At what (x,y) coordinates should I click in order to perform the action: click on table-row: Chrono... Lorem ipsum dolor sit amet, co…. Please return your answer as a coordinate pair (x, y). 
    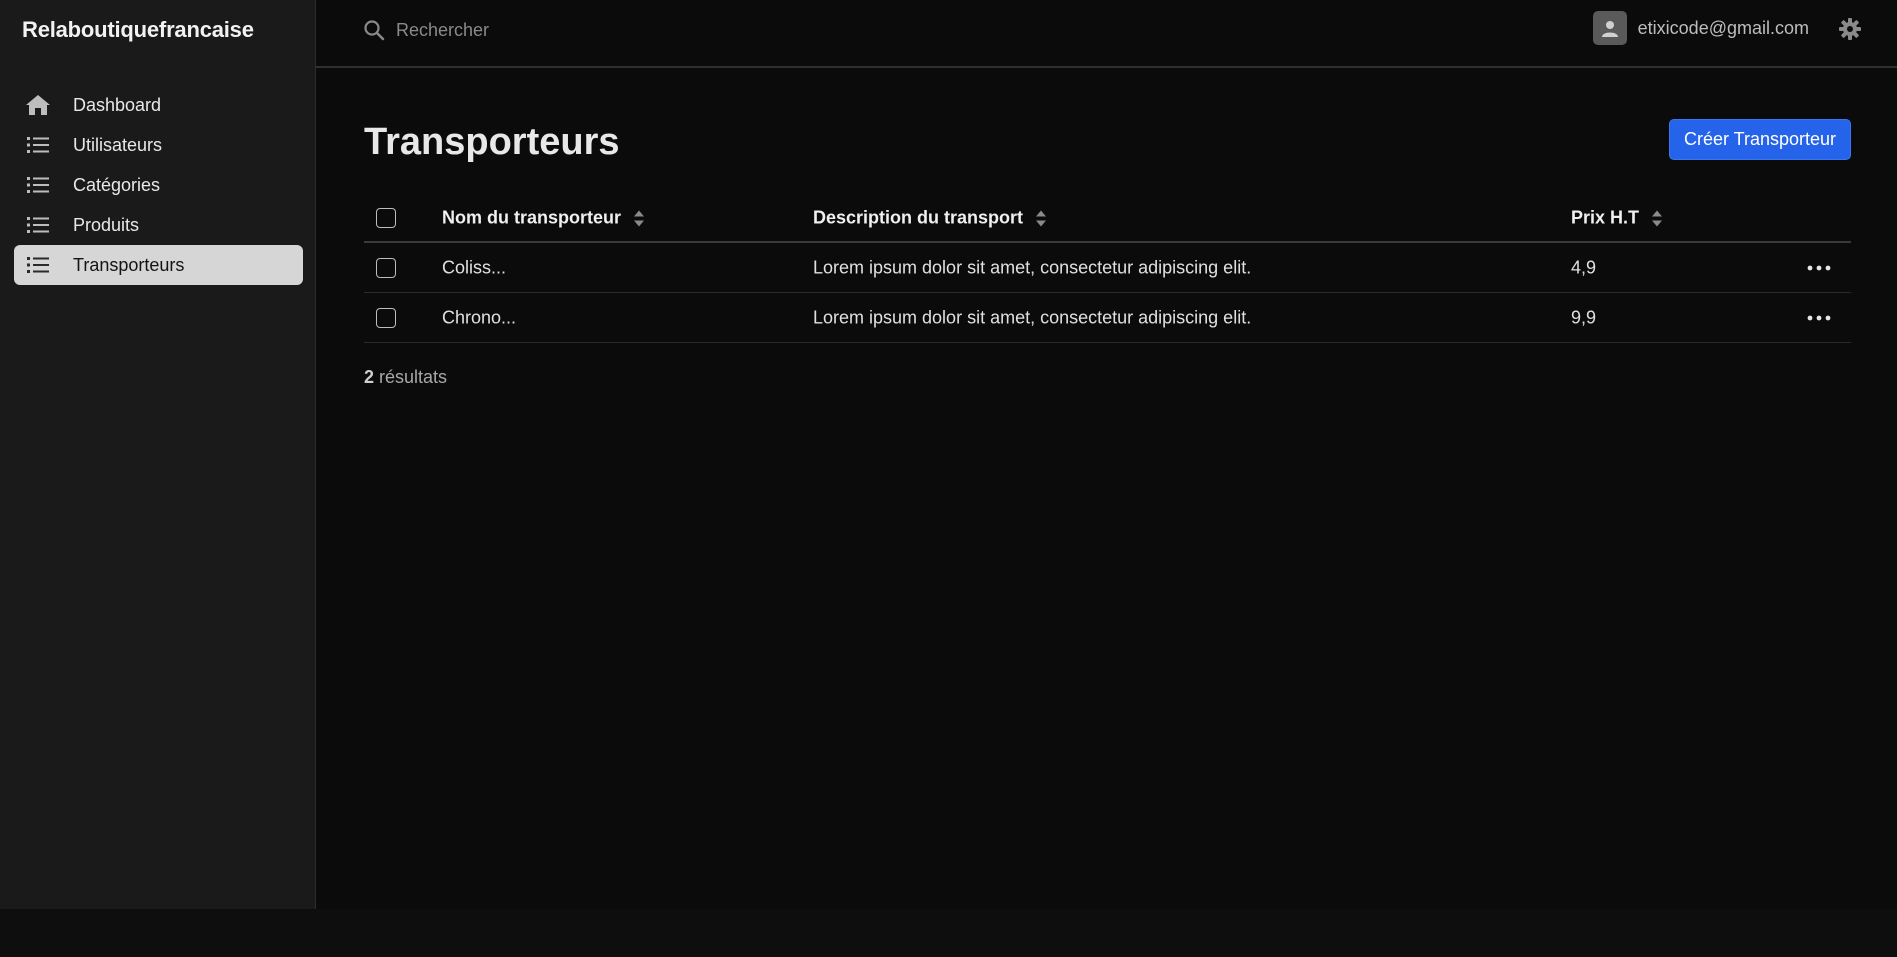
    Looking at the image, I should click on (1107, 318).